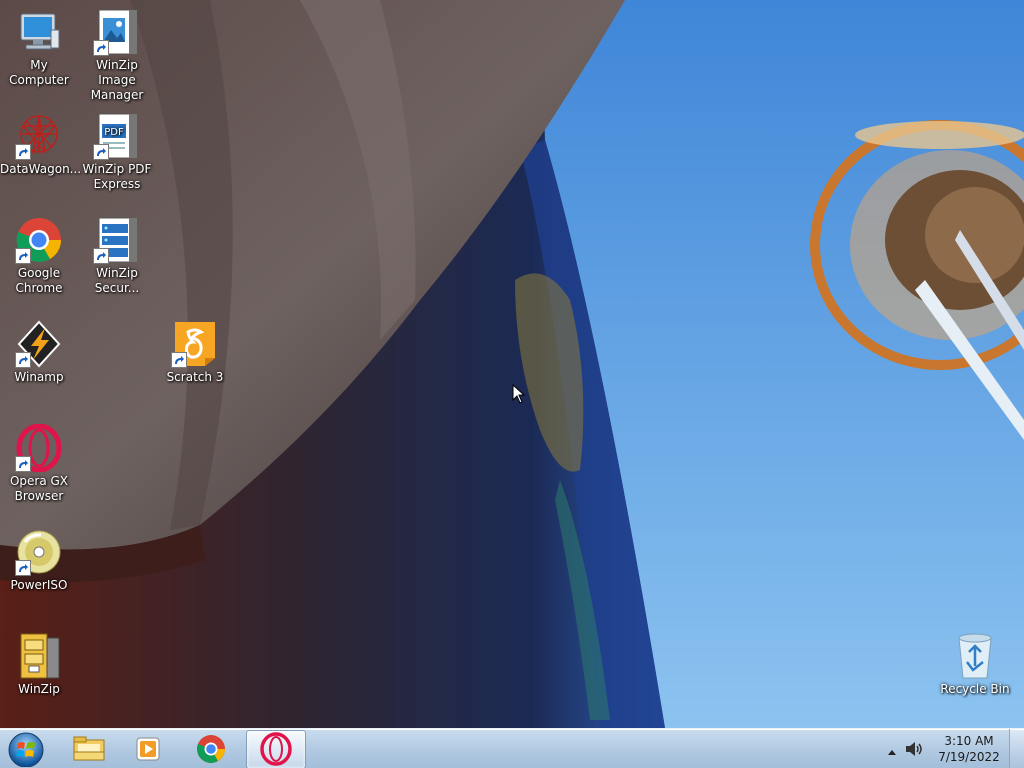 The height and width of the screenshot is (768, 1024). Describe the element at coordinates (39, 585) in the screenshot. I see `desktop-icon-label: PowerISO` at that location.